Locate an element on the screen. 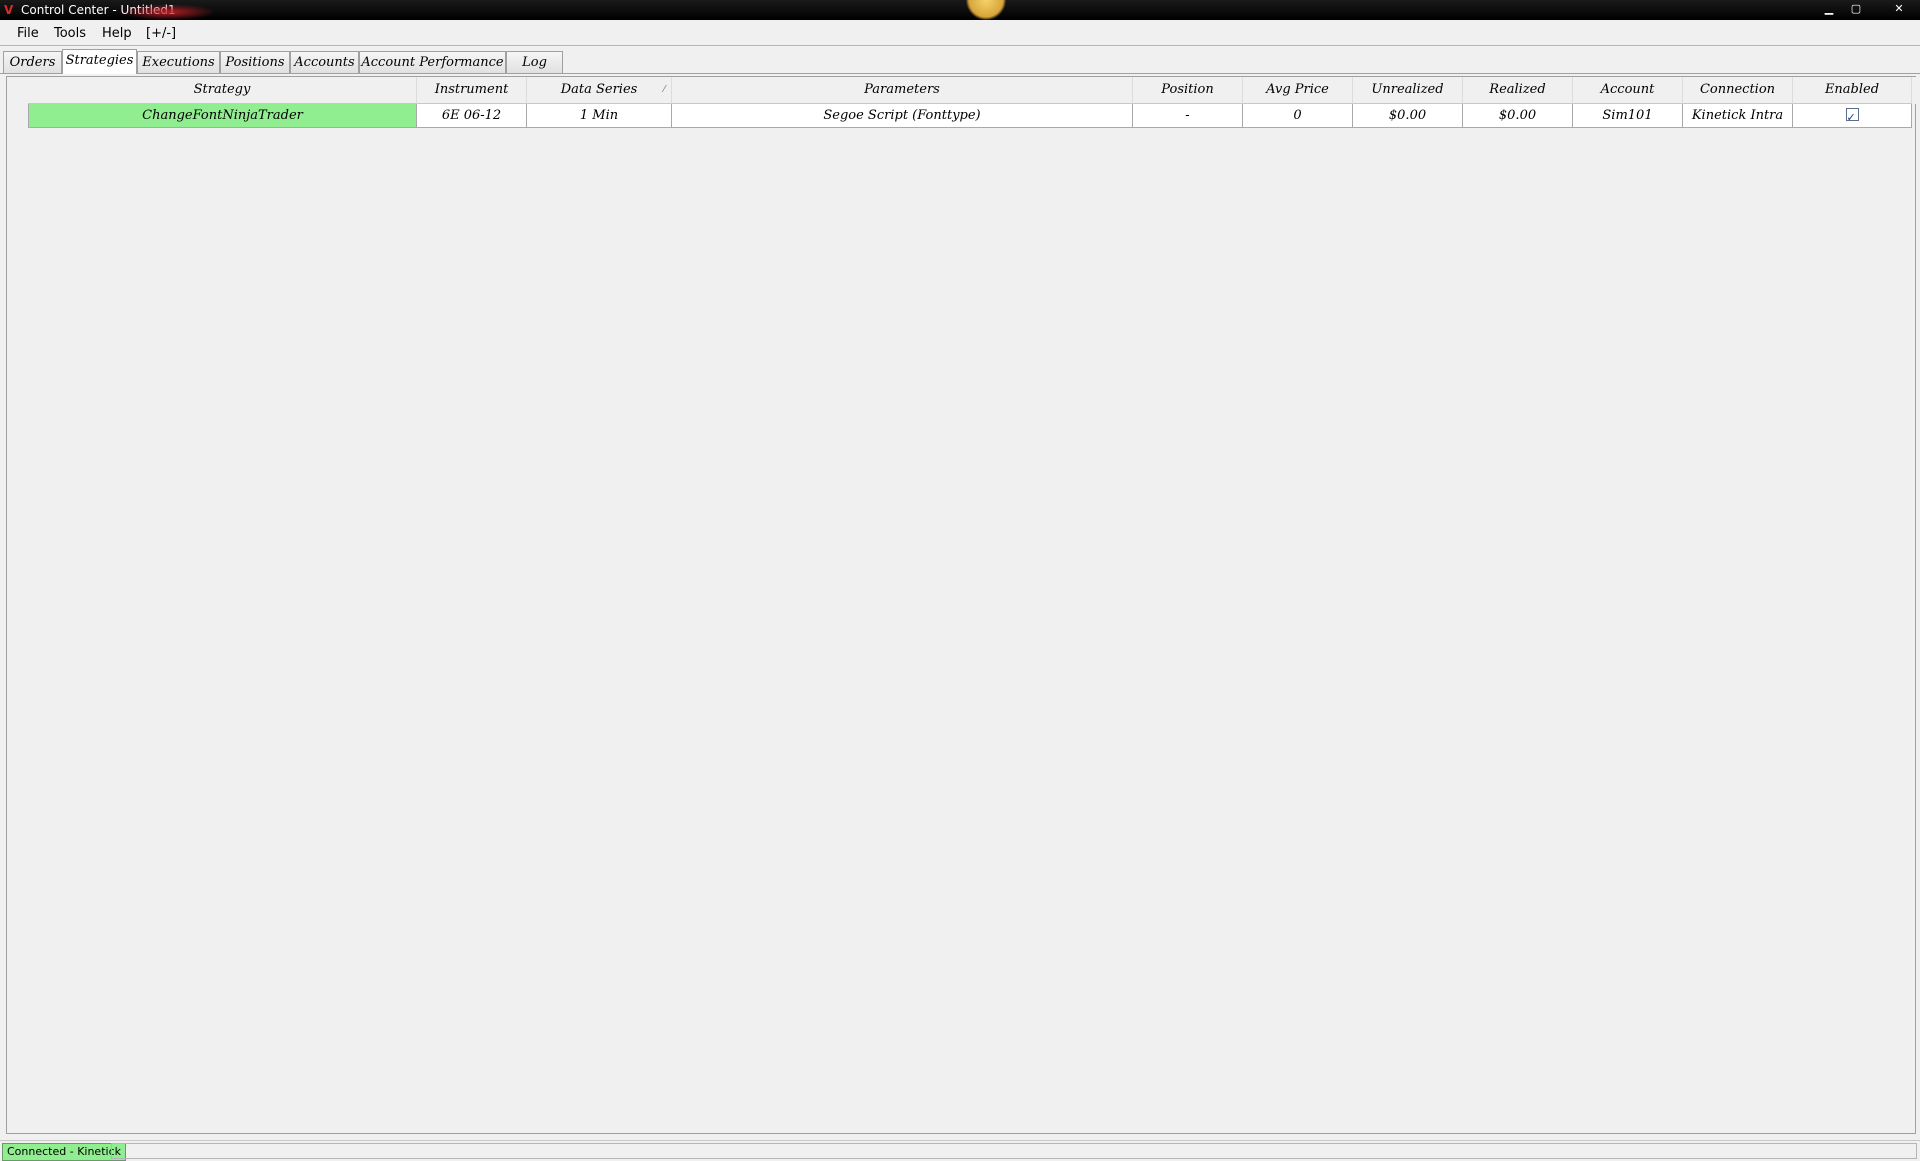  cell-realized: $0.00 is located at coordinates (1518, 116).